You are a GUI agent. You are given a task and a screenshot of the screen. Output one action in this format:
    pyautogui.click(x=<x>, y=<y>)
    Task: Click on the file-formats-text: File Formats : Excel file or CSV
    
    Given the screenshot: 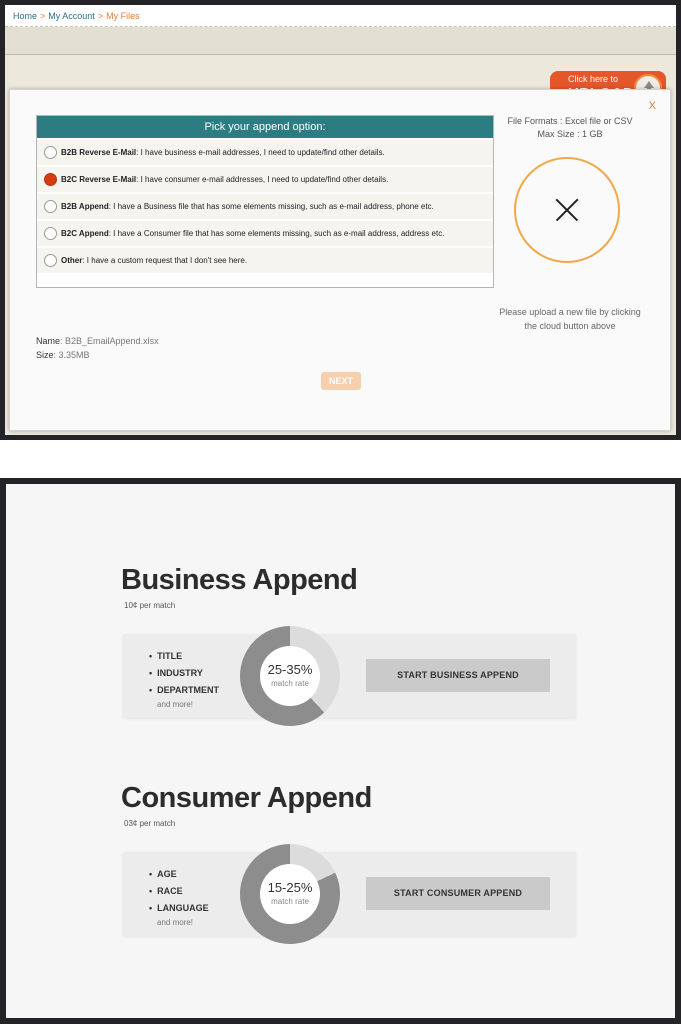 What is the action you would take?
    pyautogui.click(x=570, y=121)
    